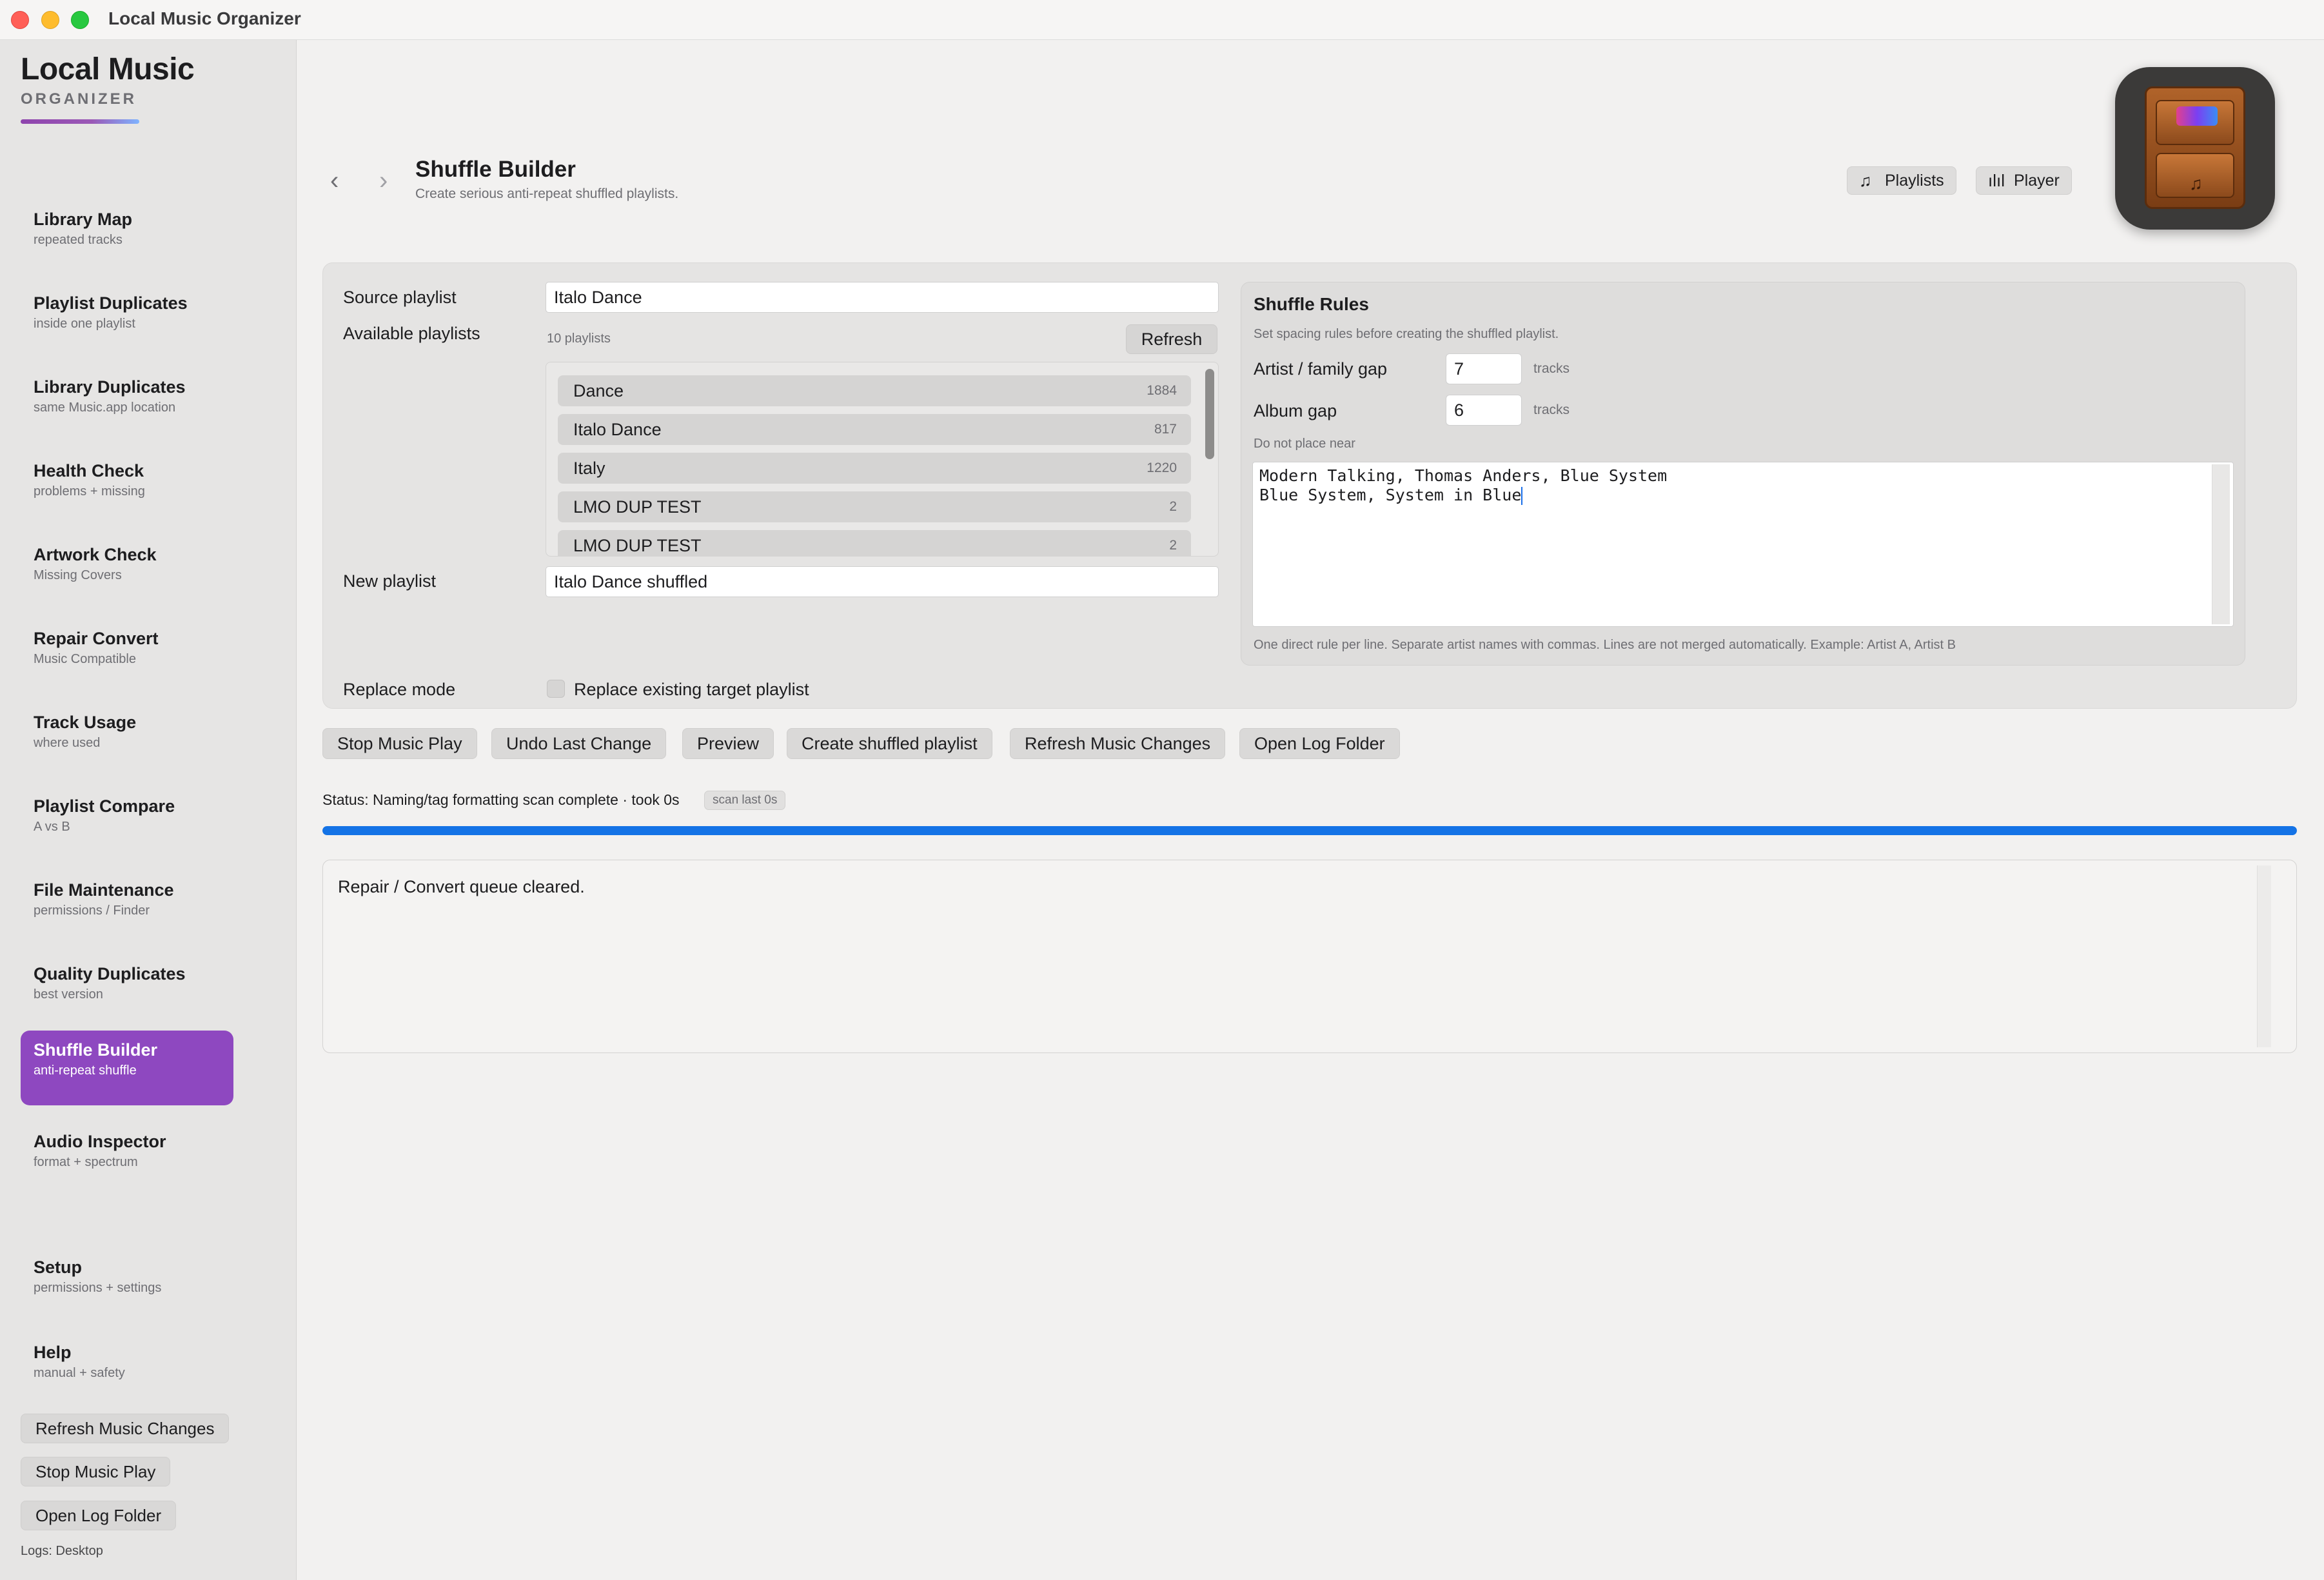 This screenshot has height=1580, width=2324. What do you see at coordinates (1173, 506) in the screenshot?
I see `playlist-count: 2` at bounding box center [1173, 506].